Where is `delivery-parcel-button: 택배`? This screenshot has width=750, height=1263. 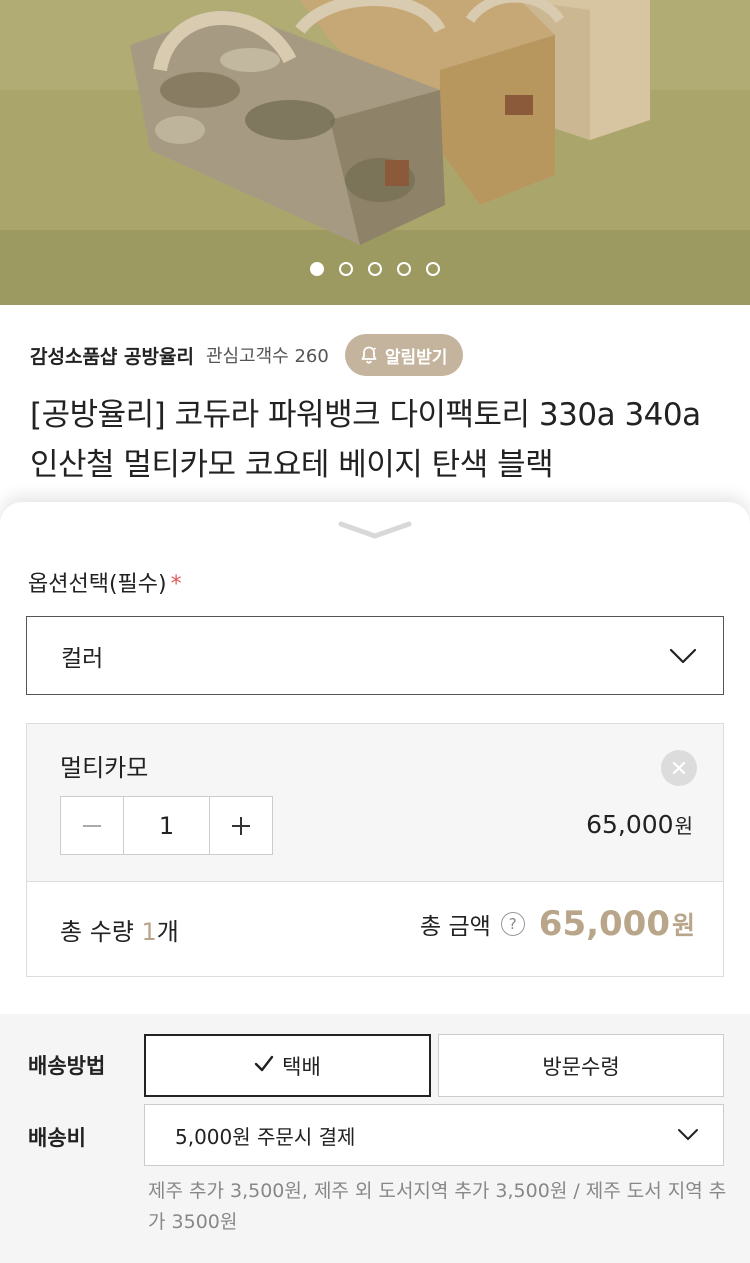 delivery-parcel-button: 택배 is located at coordinates (287, 1065).